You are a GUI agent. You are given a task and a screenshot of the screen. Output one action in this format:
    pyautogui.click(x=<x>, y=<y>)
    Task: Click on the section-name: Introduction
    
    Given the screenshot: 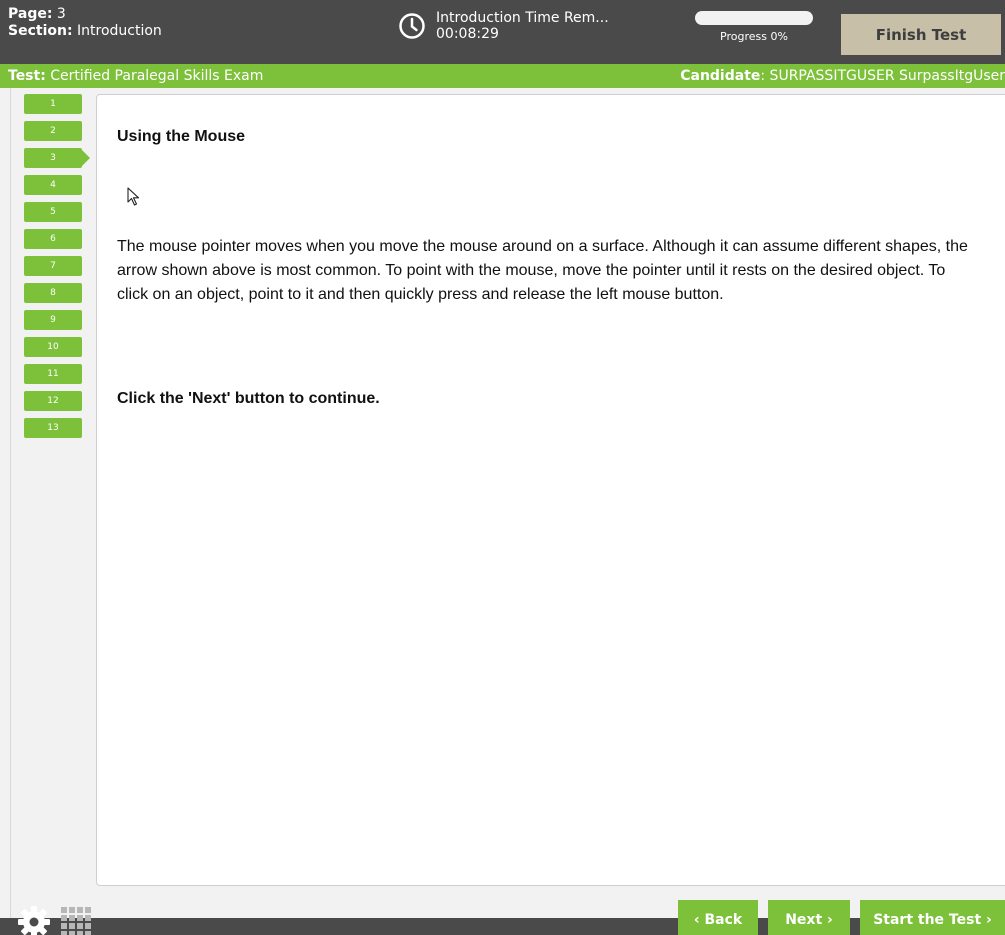 What is the action you would take?
    pyautogui.click(x=119, y=31)
    